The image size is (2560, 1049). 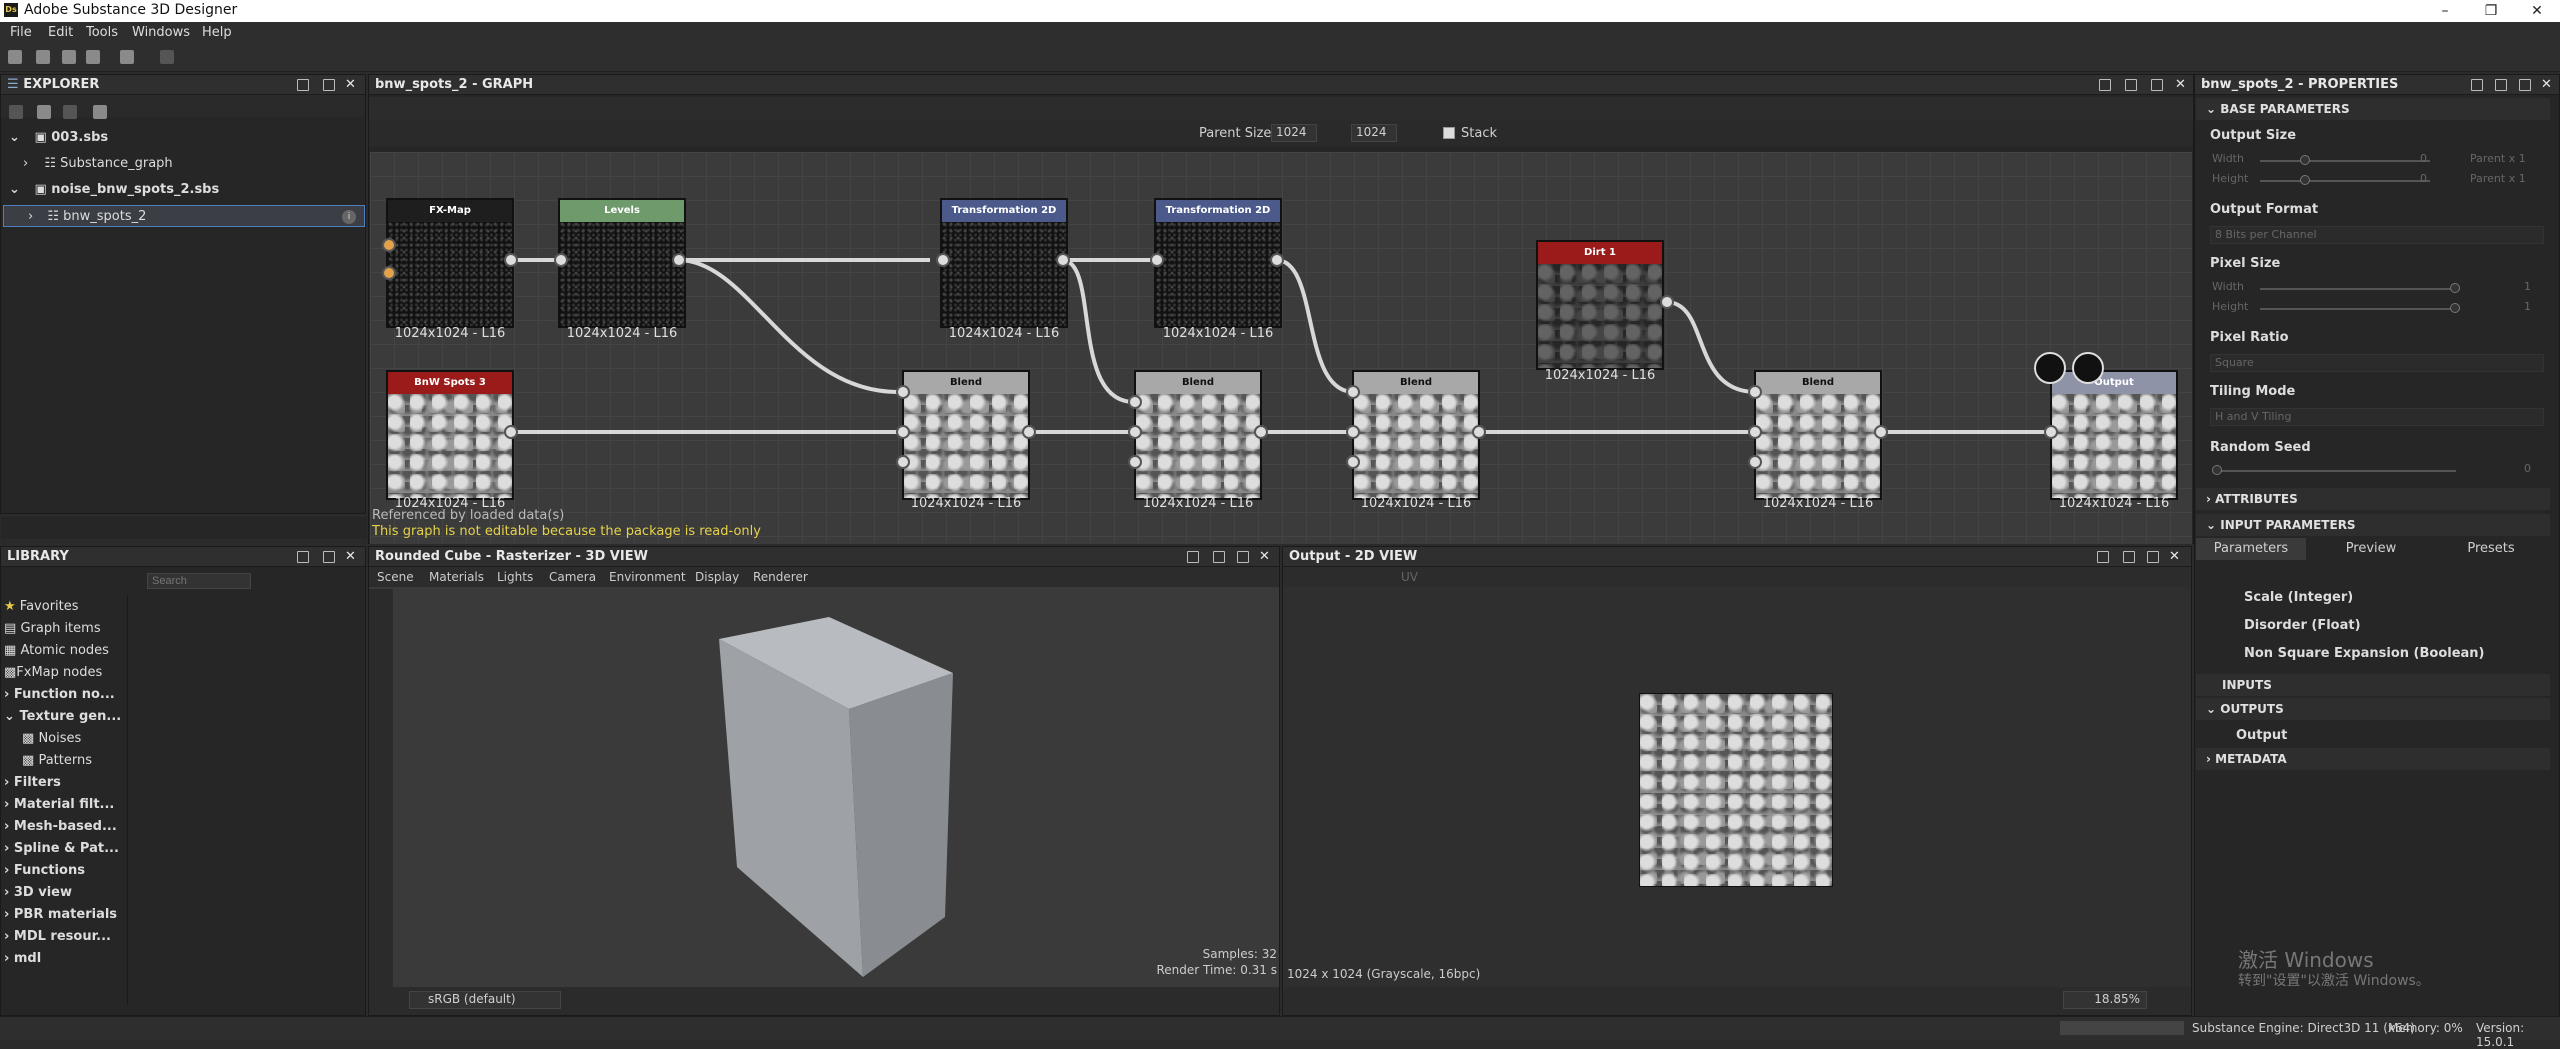 I want to click on tiling-mode-select: H and V Tiling, so click(x=2377, y=417).